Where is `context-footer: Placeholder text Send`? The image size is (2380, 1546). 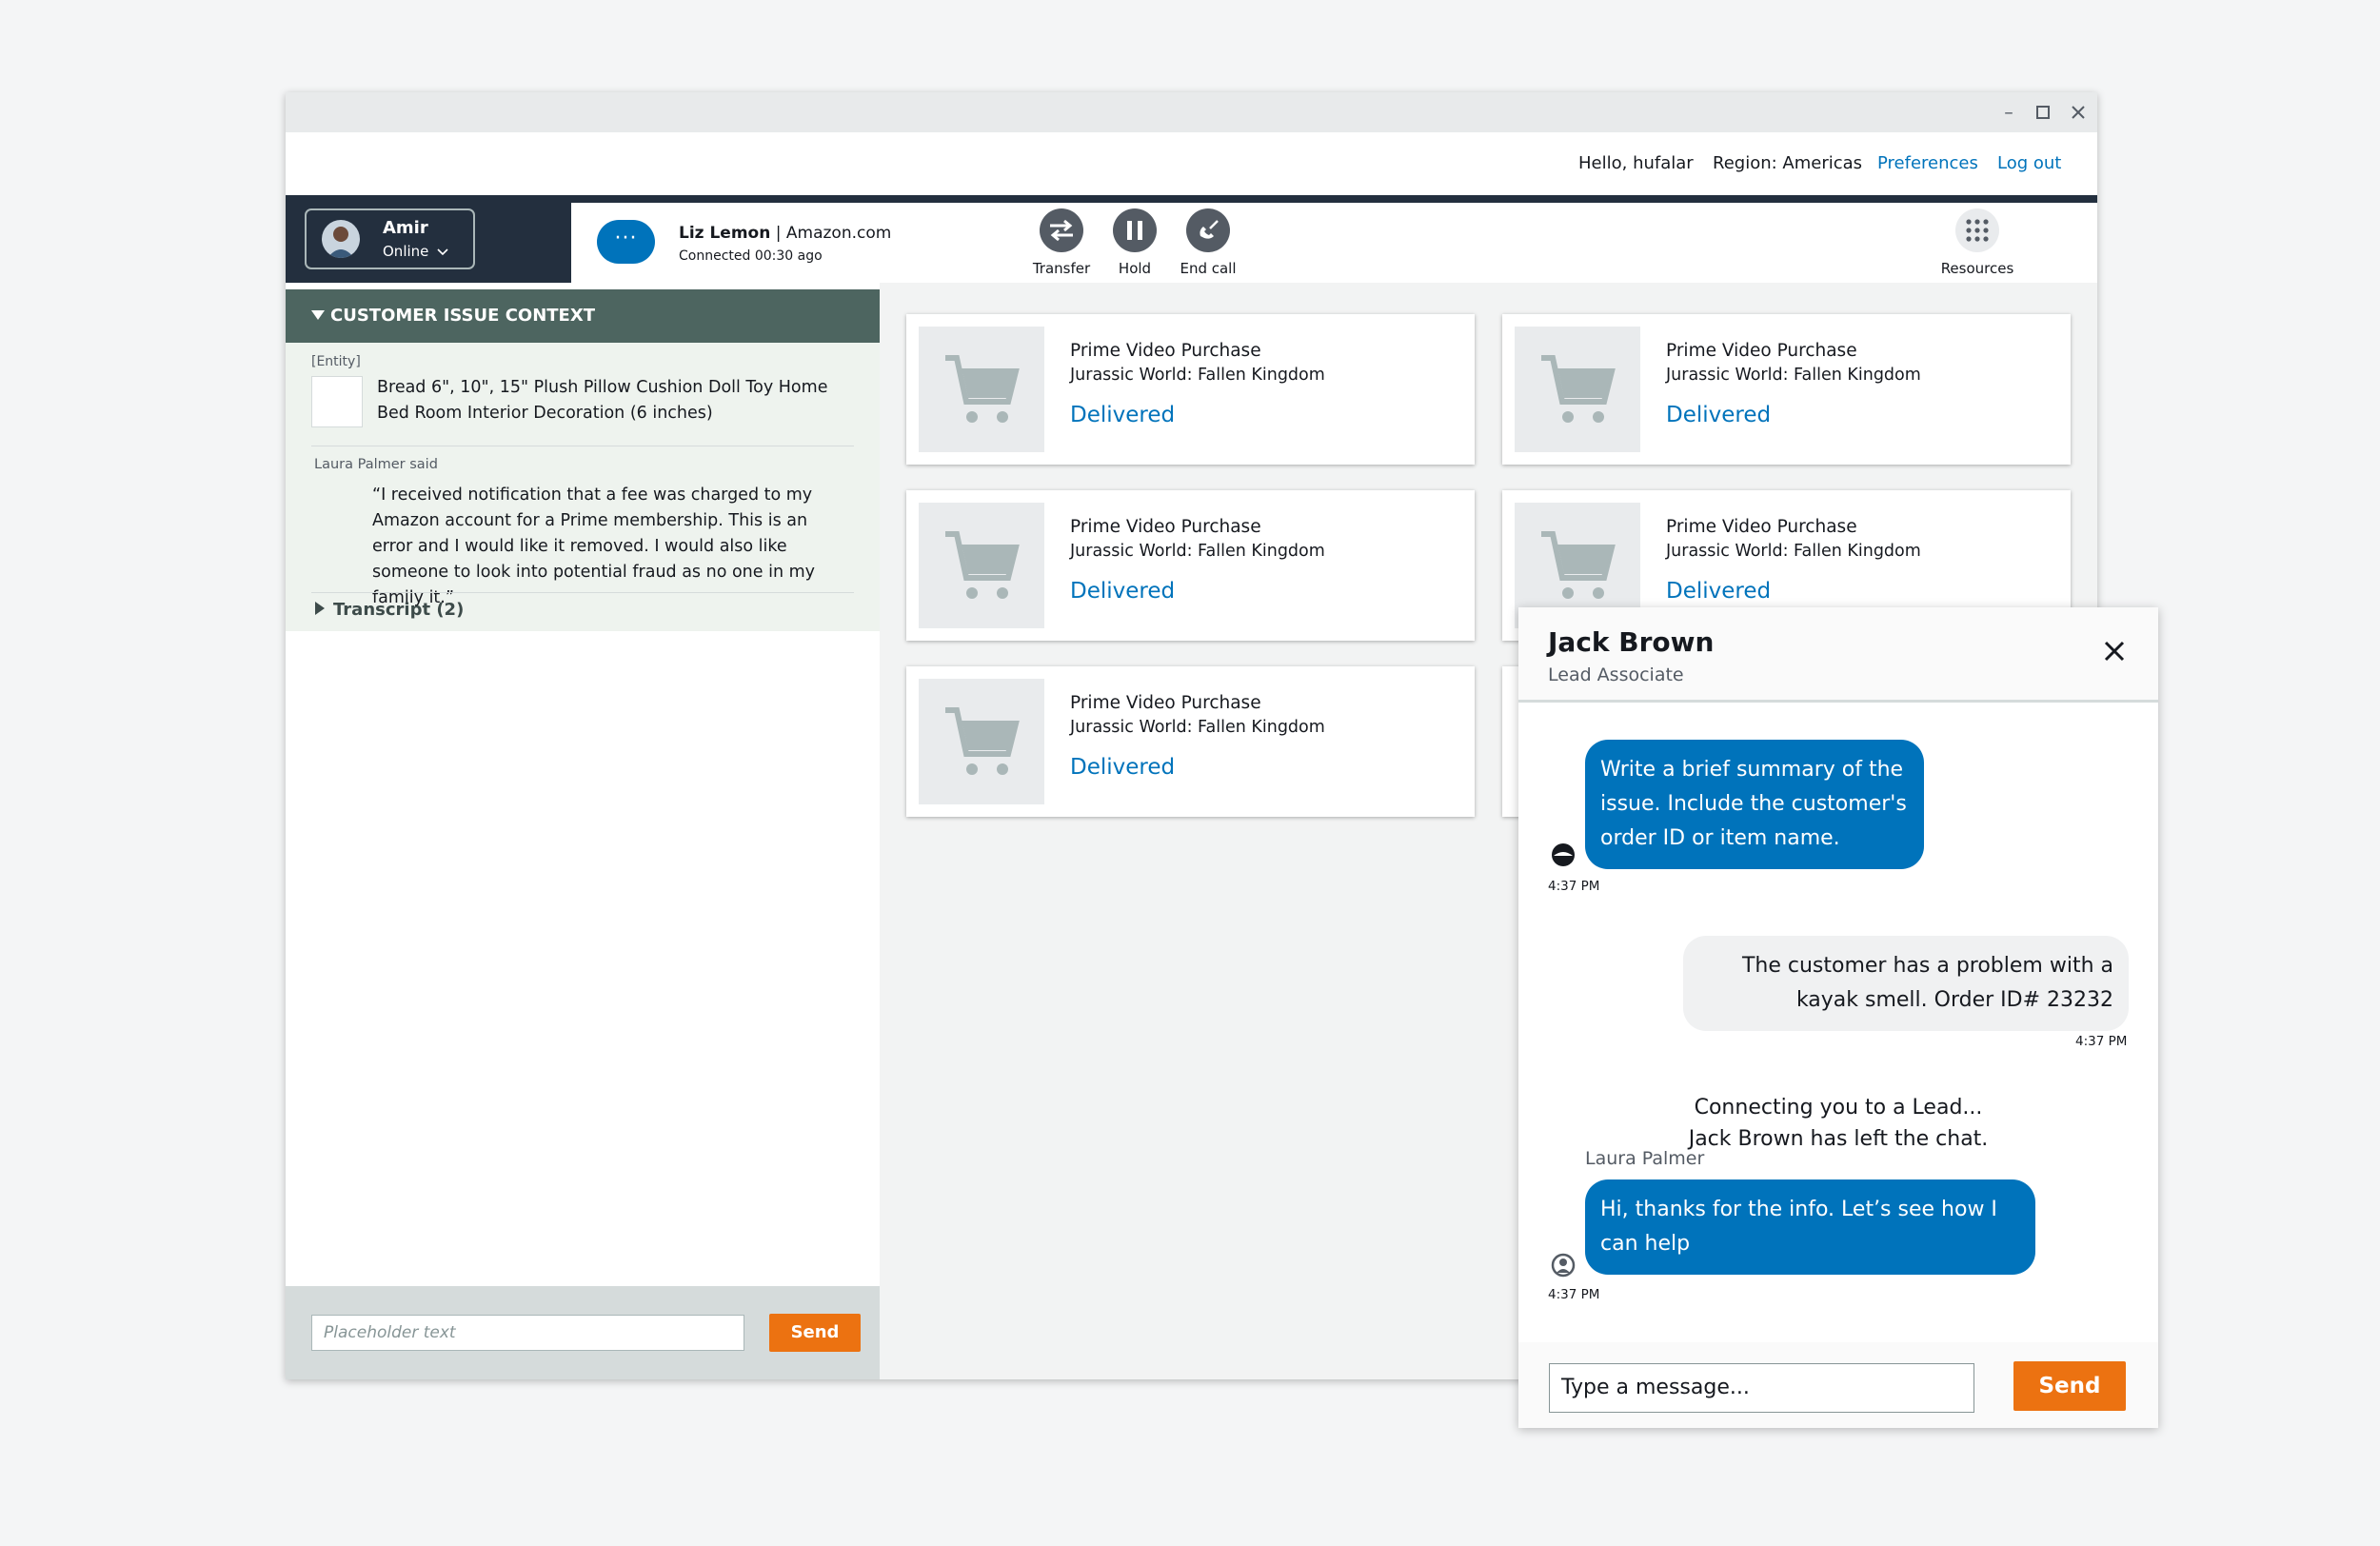
context-footer: Placeholder text Send is located at coordinates (583, 1332).